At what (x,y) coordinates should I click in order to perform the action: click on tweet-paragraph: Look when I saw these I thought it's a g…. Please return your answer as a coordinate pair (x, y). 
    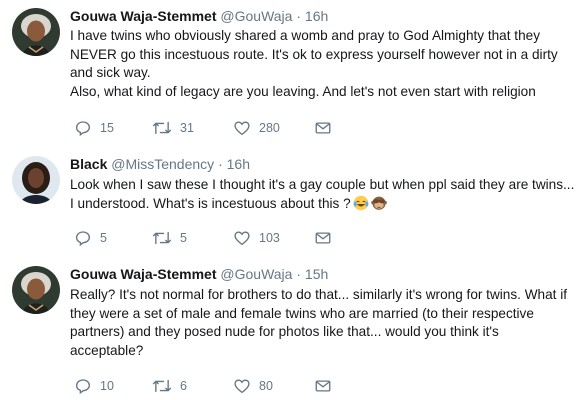
    Looking at the image, I should click on (322, 194).